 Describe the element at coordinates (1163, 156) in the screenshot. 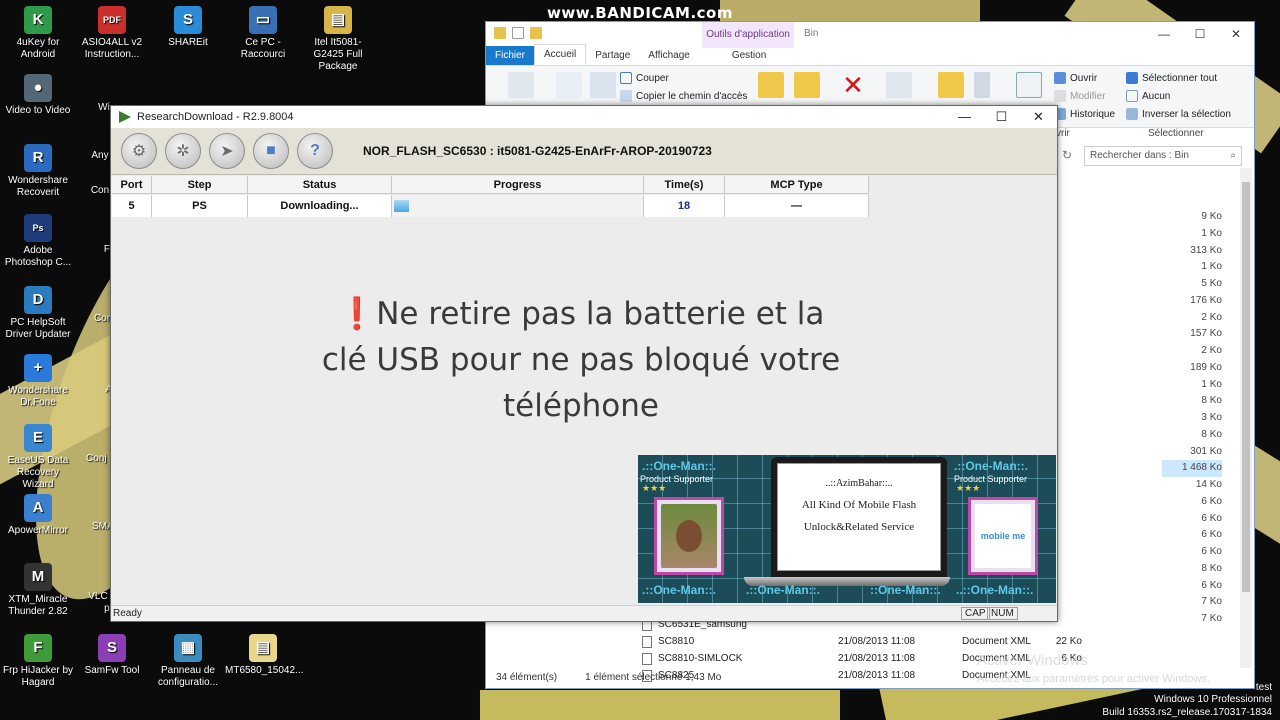

I see `search-box: Rechercher dans : Bin ⌕` at that location.